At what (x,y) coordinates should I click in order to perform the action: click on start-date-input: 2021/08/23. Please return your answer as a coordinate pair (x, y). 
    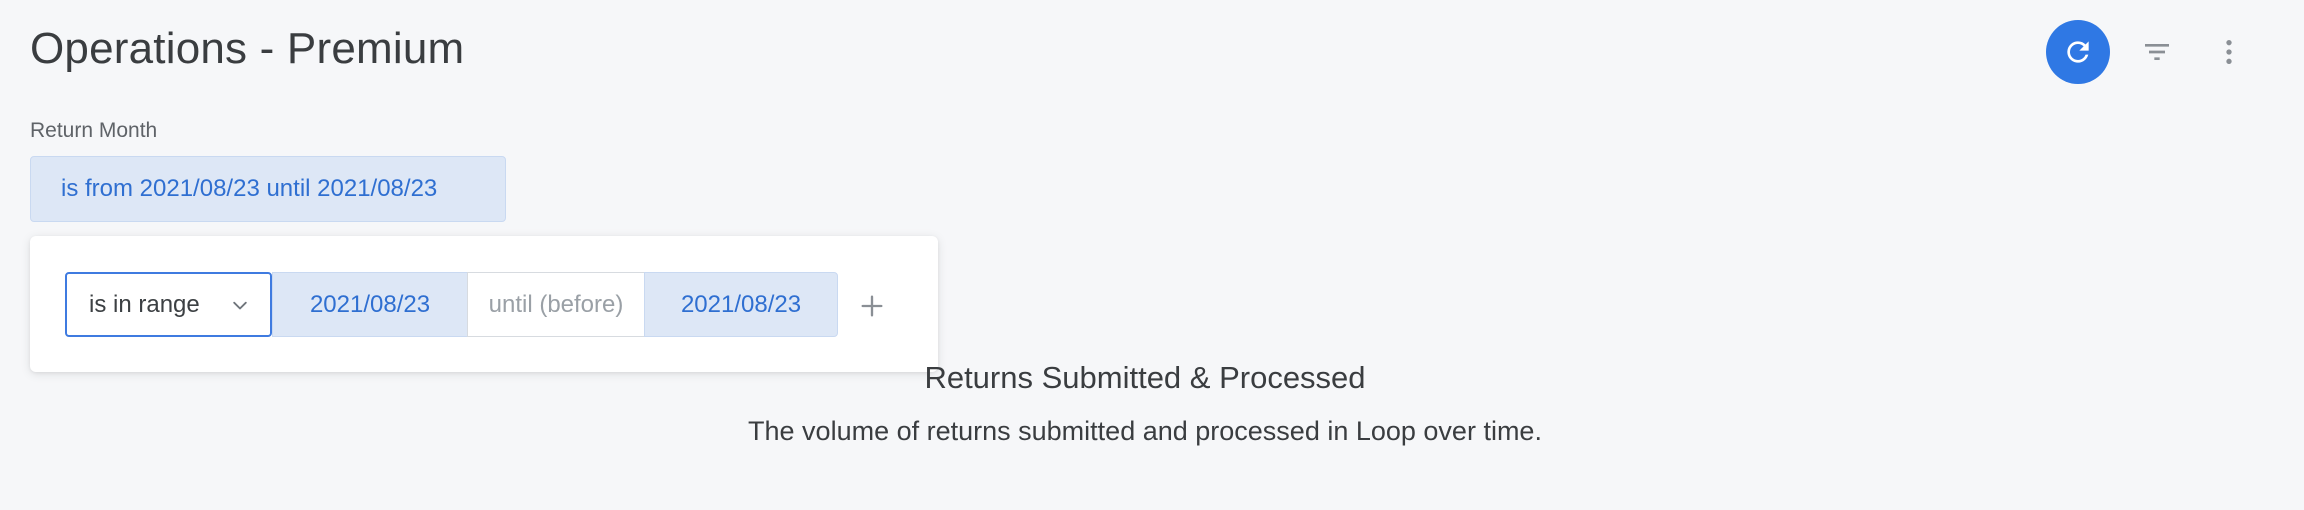
    Looking at the image, I should click on (370, 304).